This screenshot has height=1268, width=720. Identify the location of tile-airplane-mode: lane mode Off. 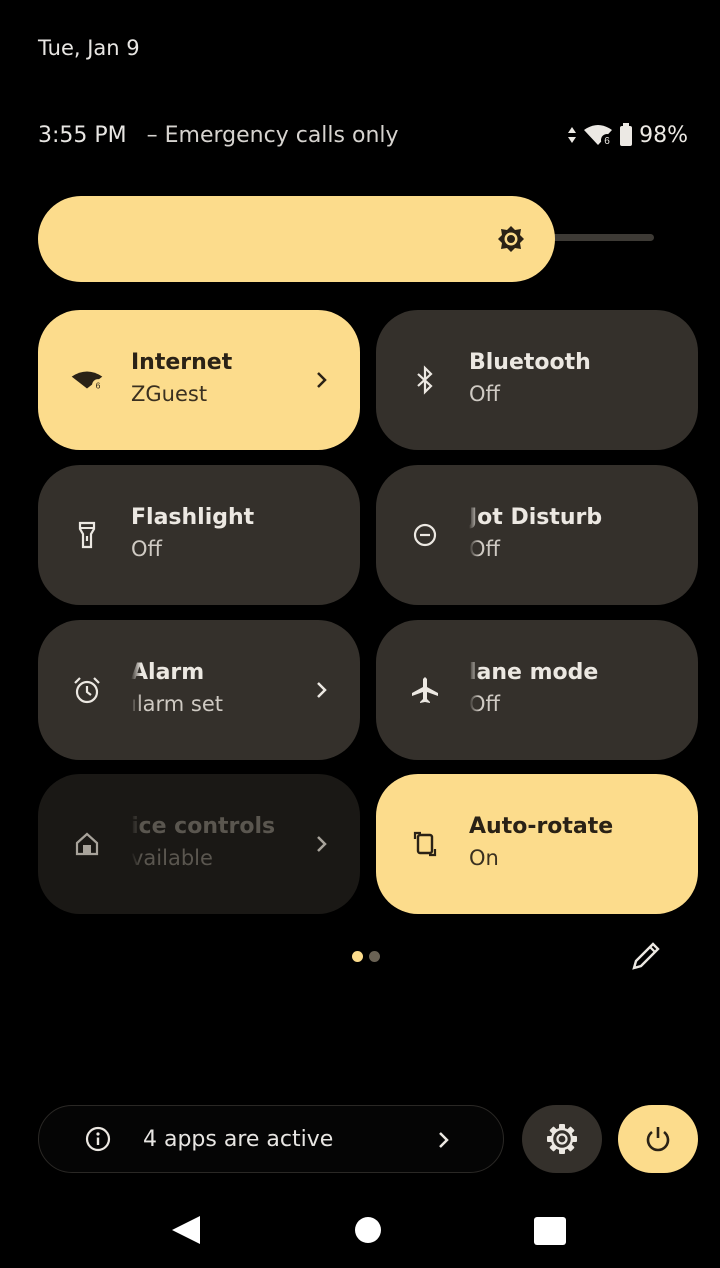
(537, 690).